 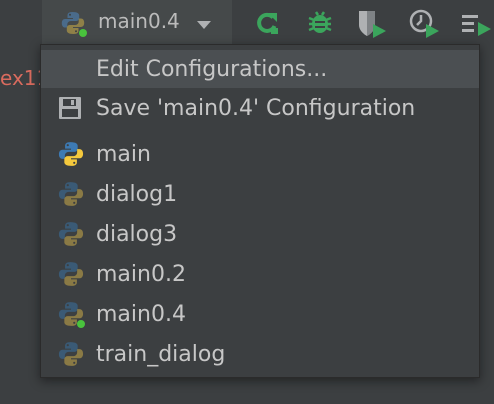 I want to click on menu-item-label: main0.4, so click(x=141, y=314).